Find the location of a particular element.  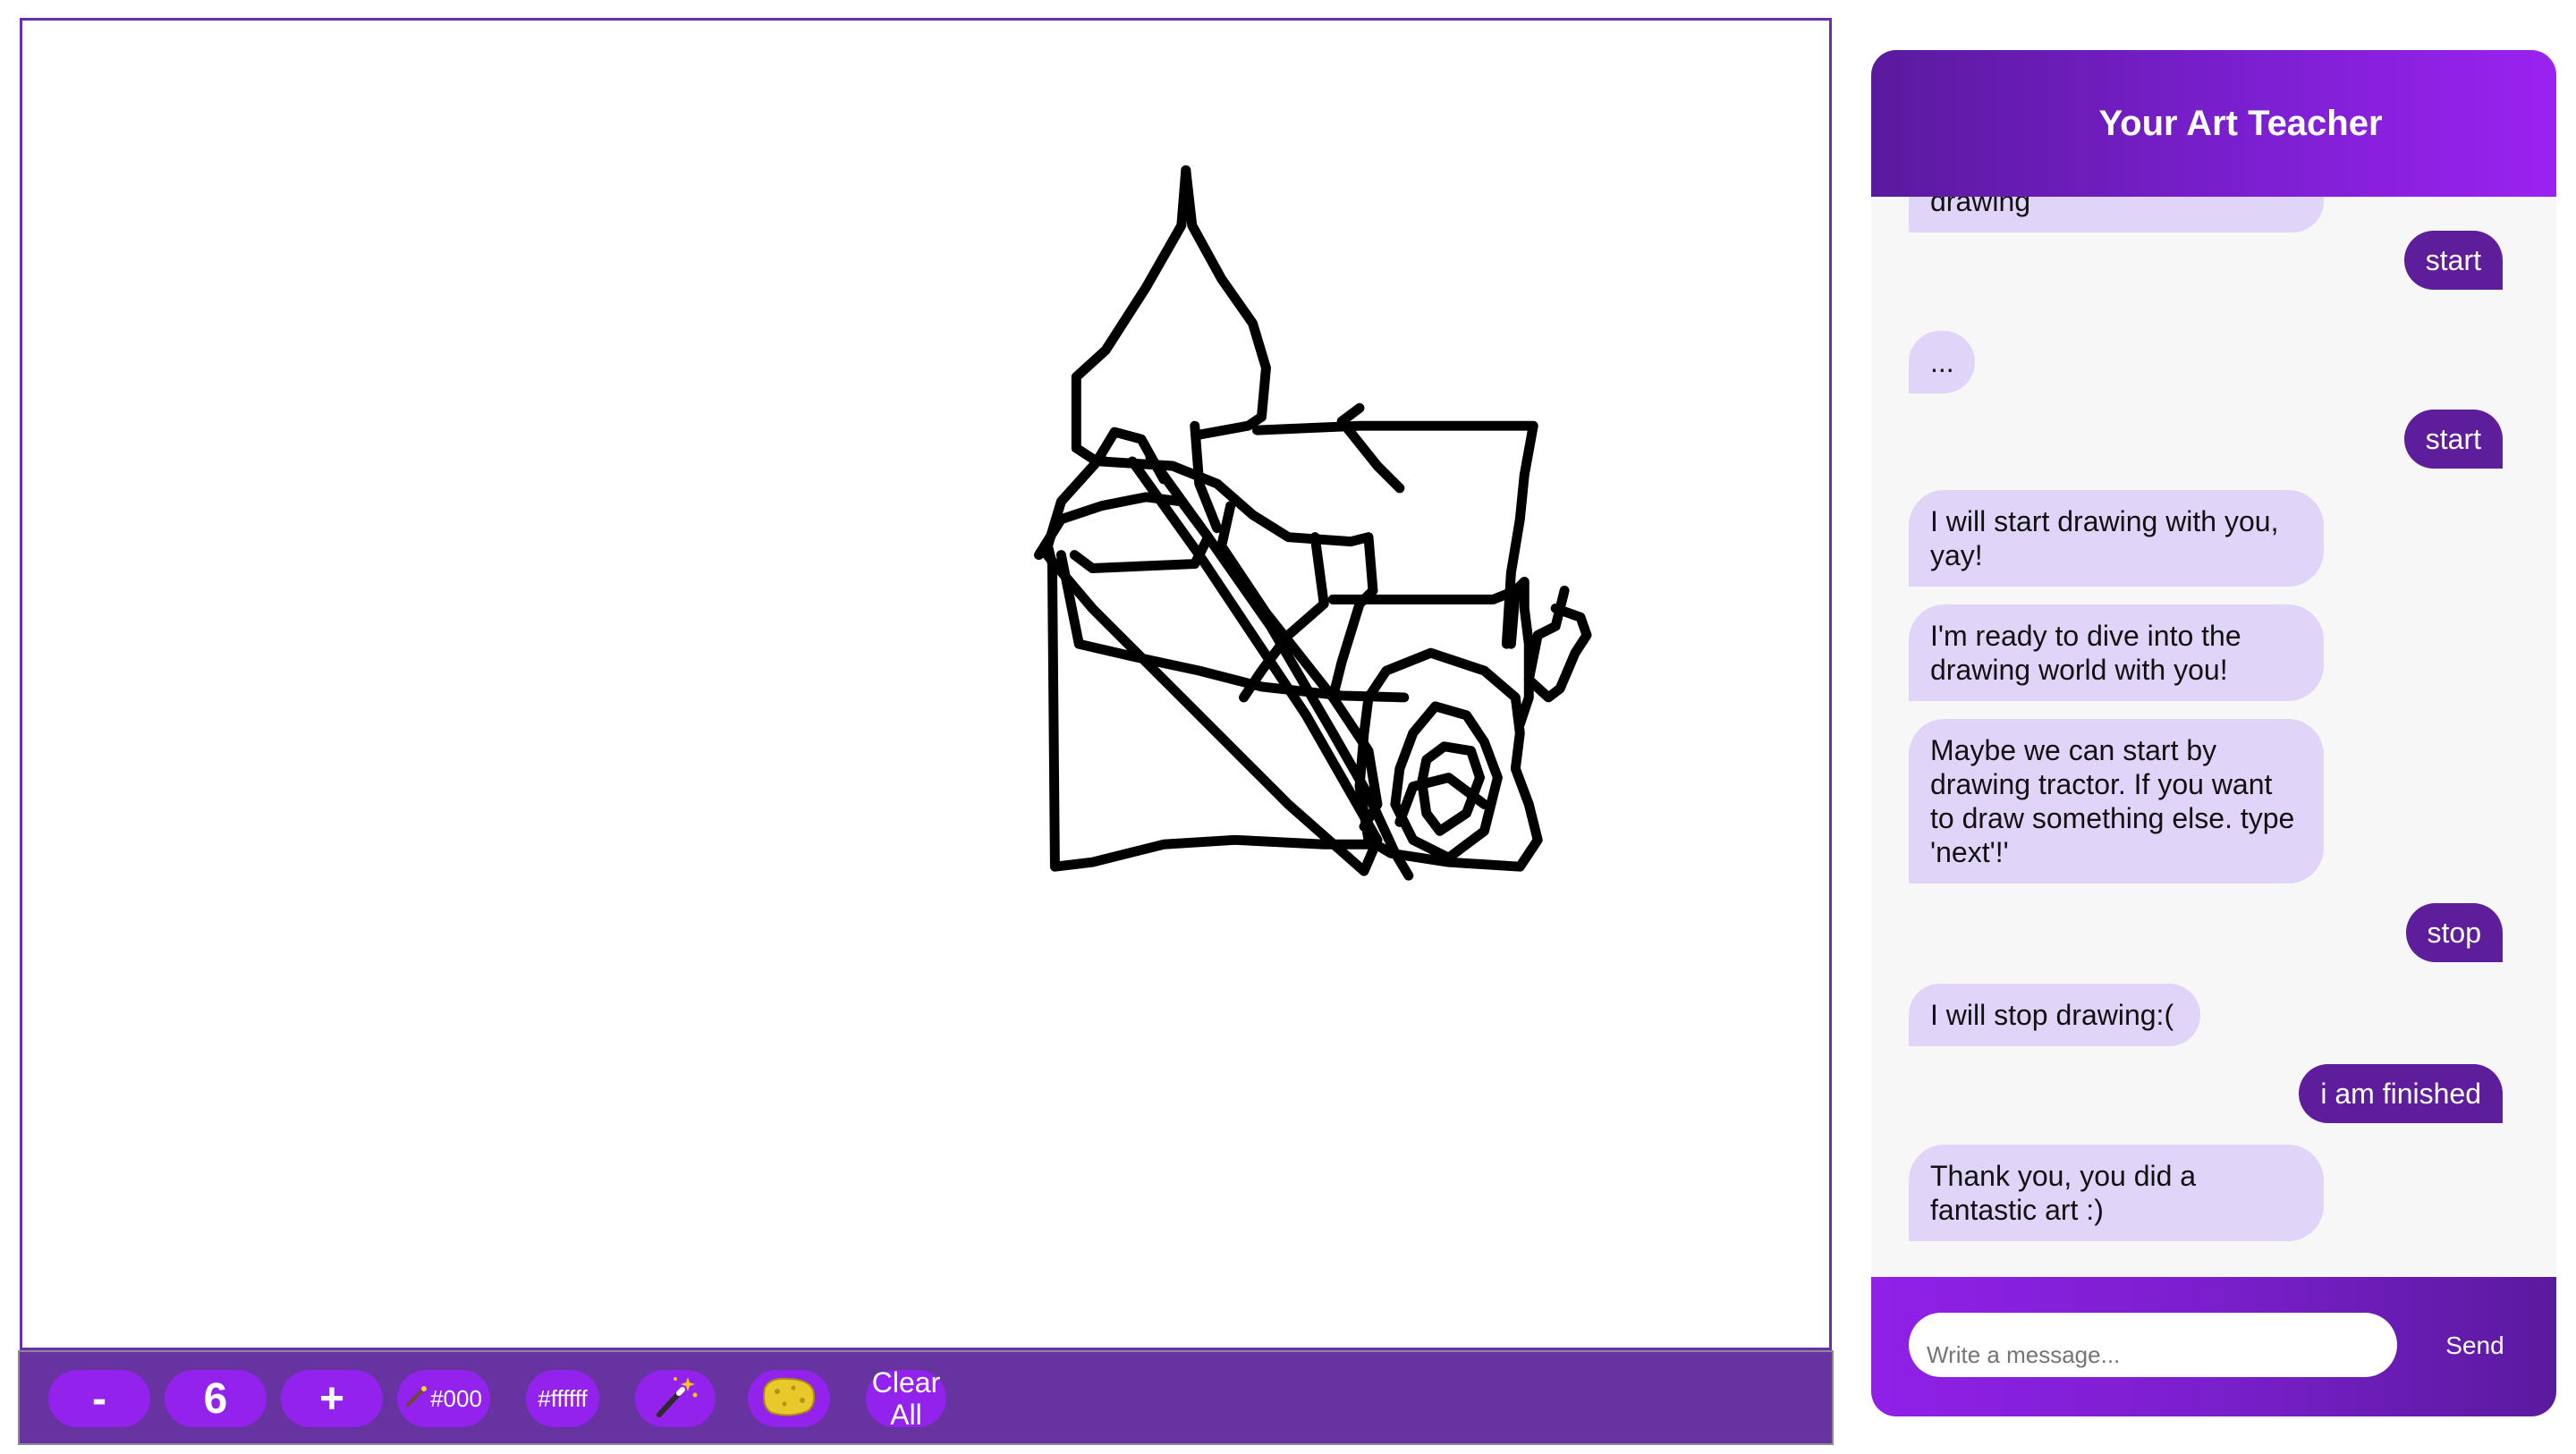

magic-wand-icon is located at coordinates (675, 1399).